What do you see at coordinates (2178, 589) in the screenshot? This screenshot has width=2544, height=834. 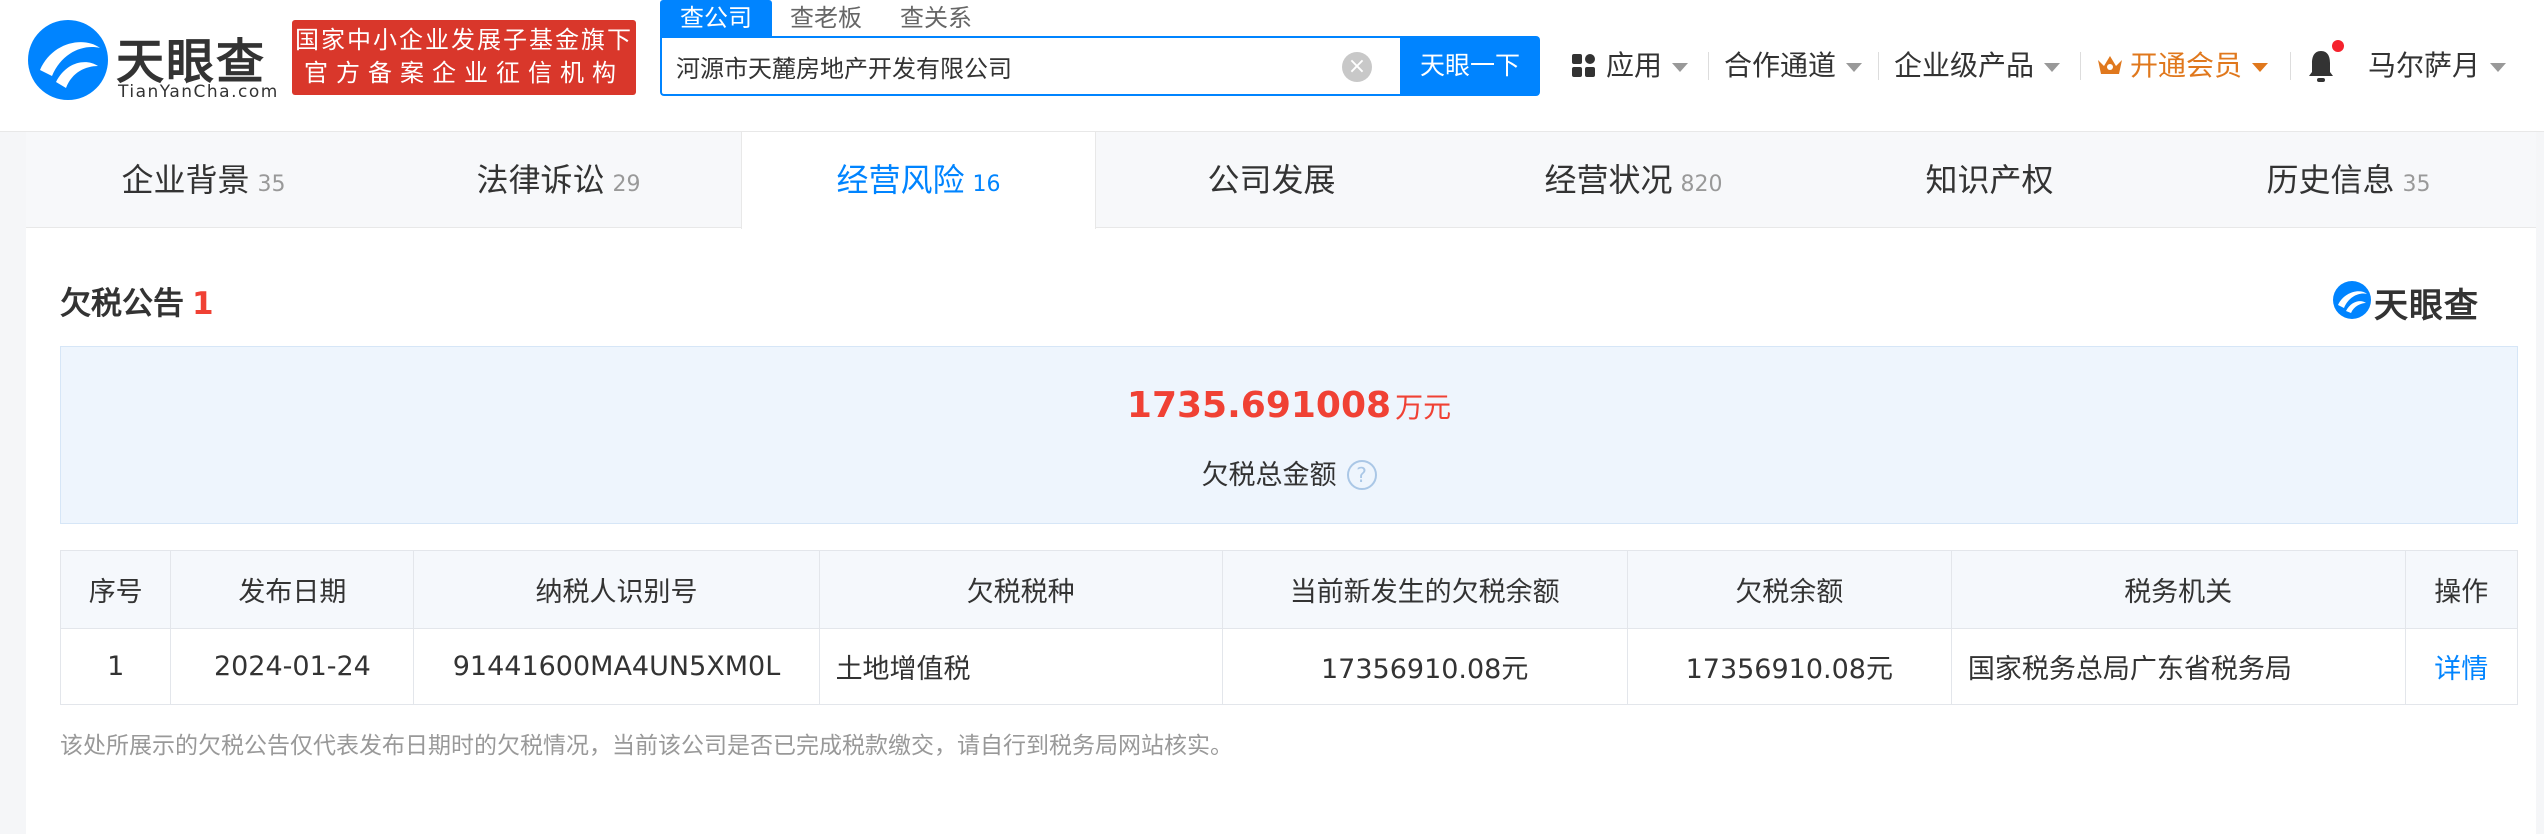 I see `col-header: 税务机关` at bounding box center [2178, 589].